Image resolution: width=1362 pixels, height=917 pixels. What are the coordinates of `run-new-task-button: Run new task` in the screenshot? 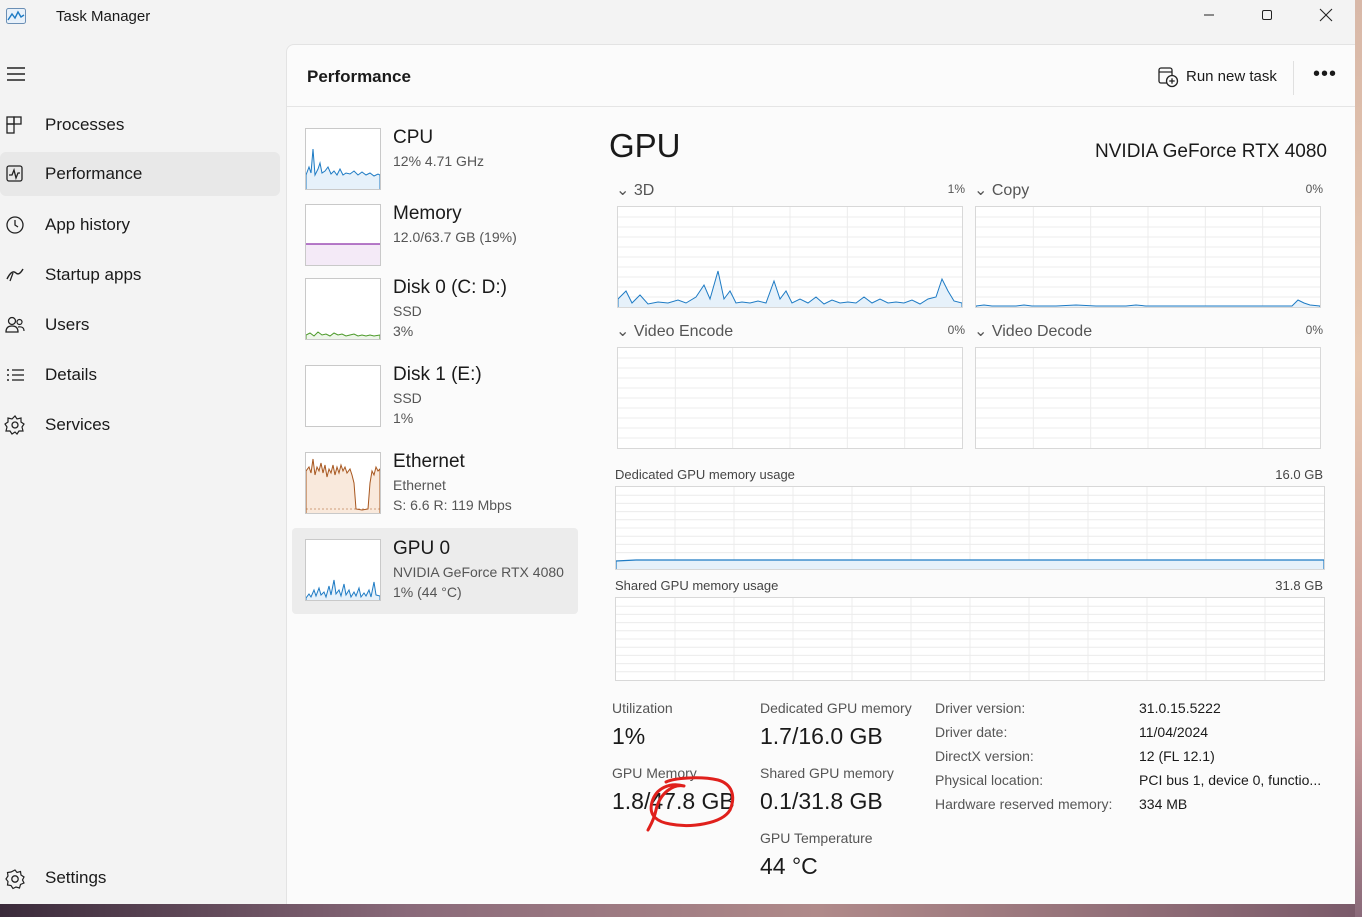 It's located at (1223, 78).